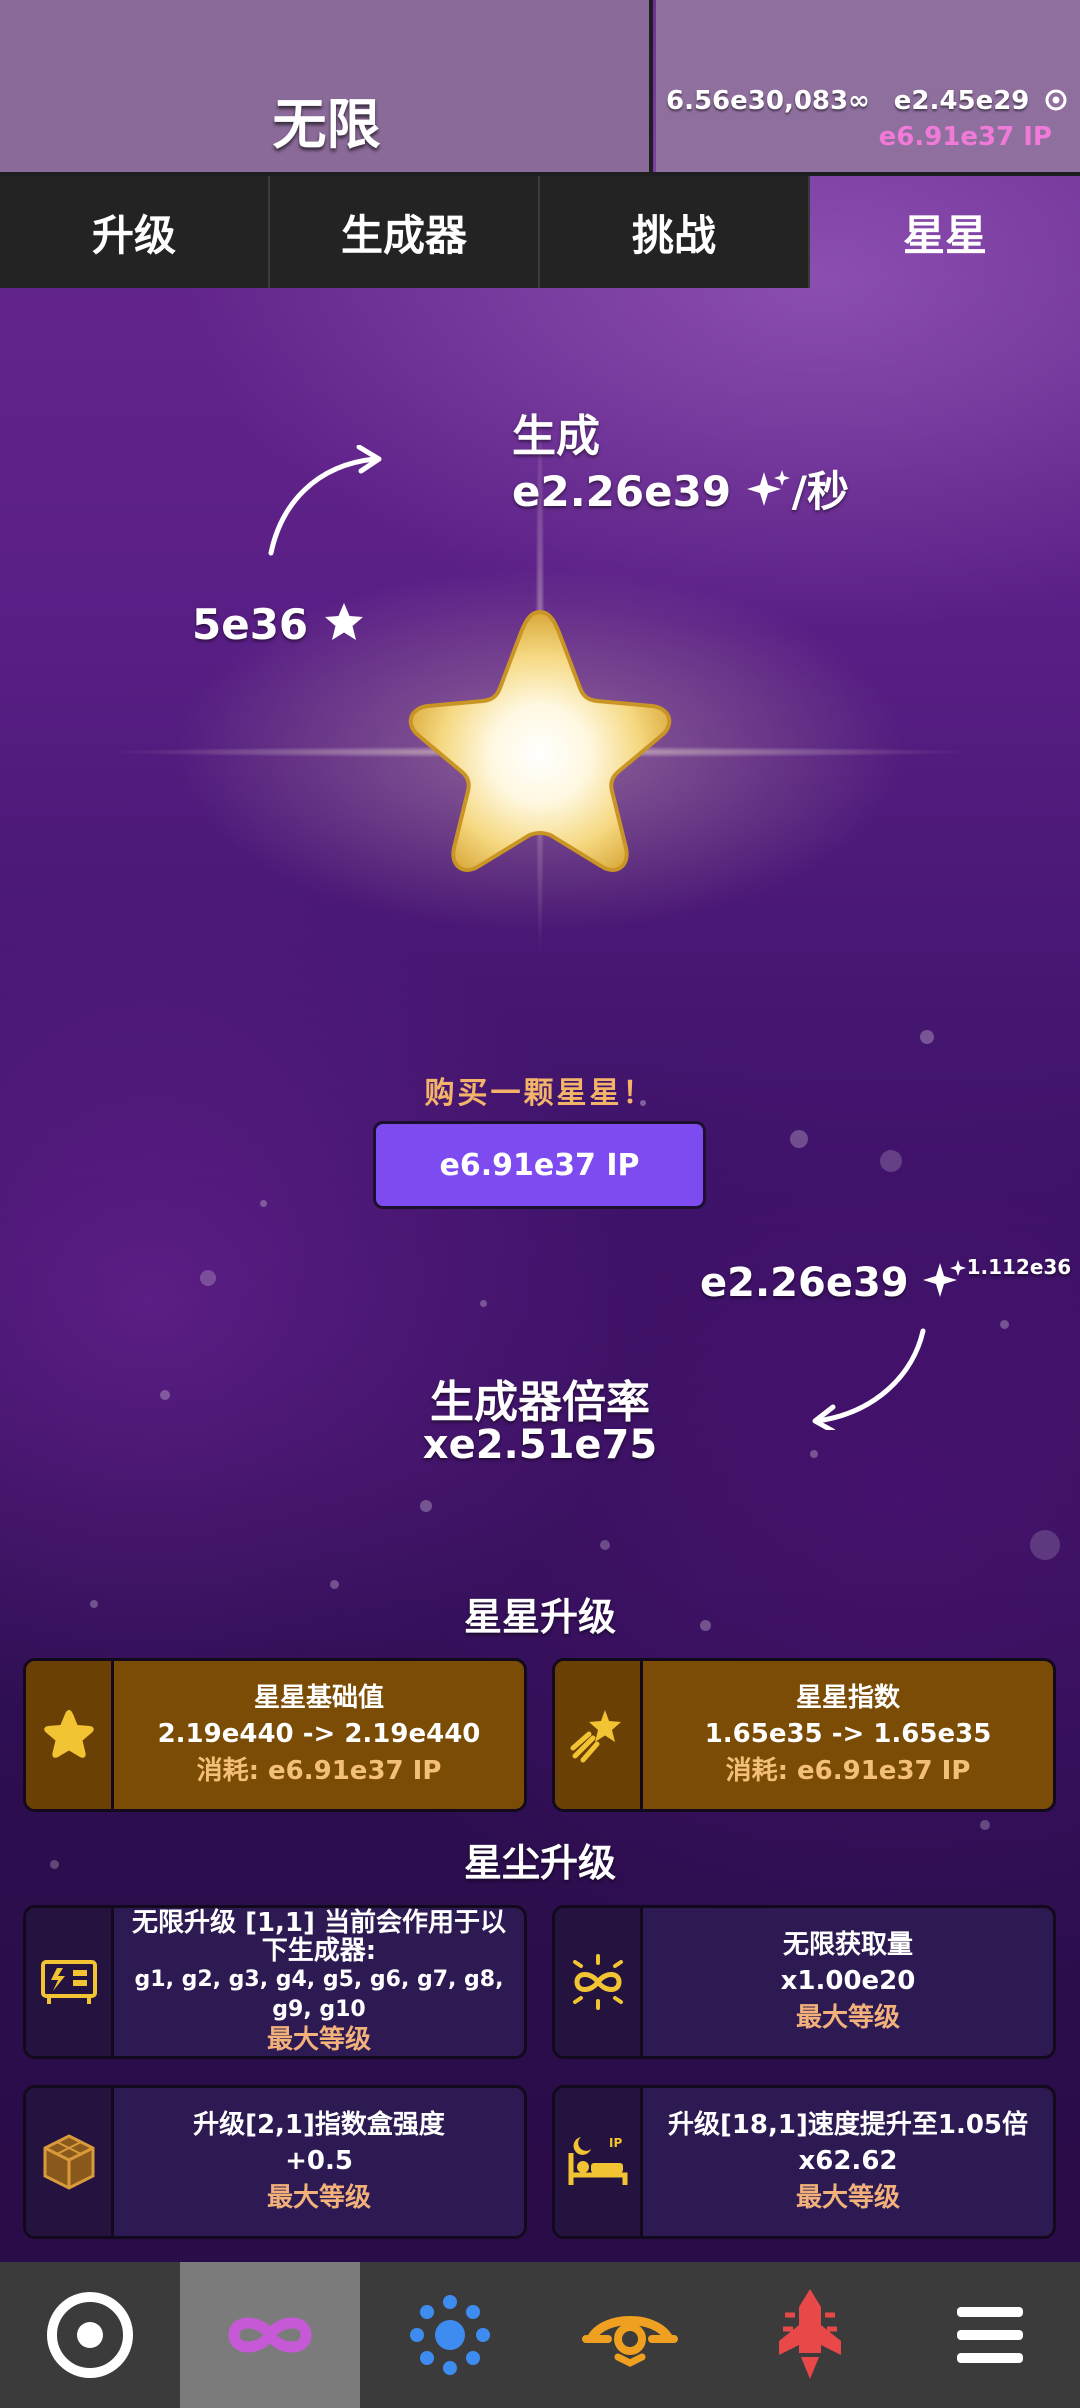 This screenshot has width=1080, height=2408. I want to click on stardust-exponent: 1.112e36, so click(1019, 1267).